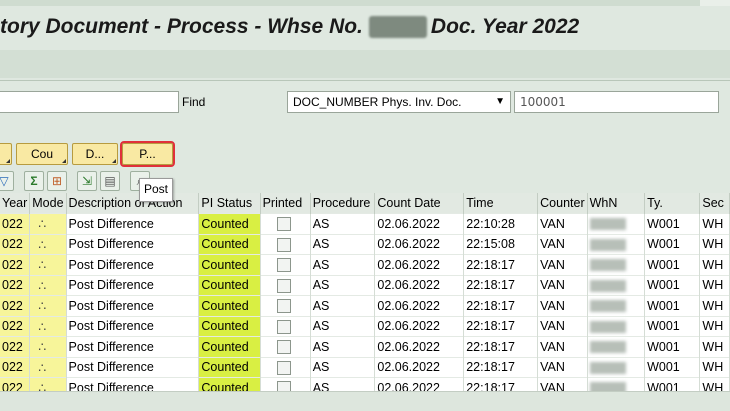  What do you see at coordinates (714, 203) in the screenshot?
I see `column-header: Sec` at bounding box center [714, 203].